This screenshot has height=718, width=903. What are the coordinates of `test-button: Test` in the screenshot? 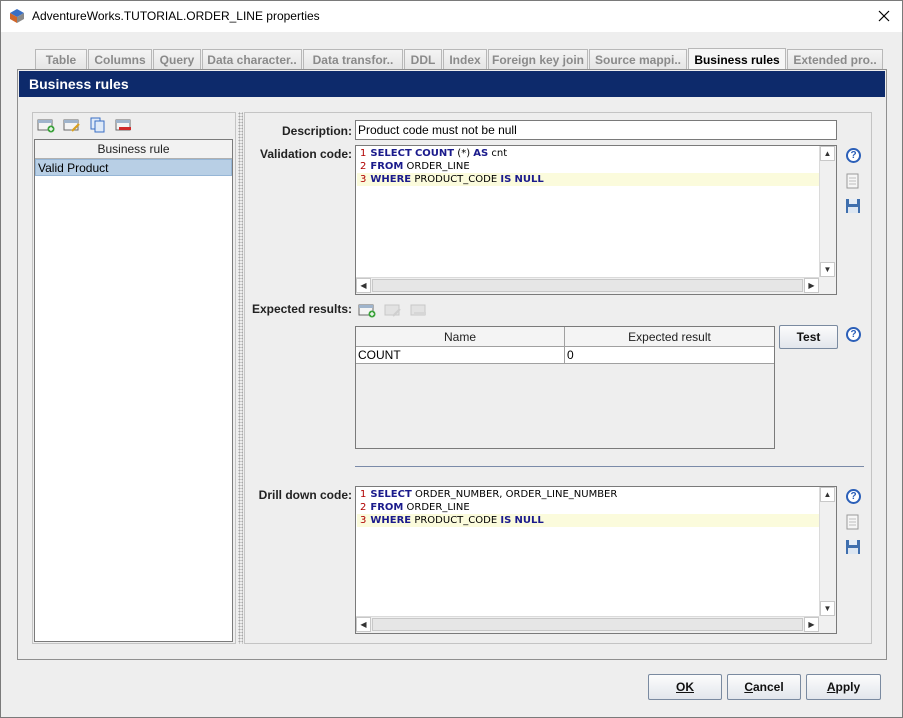 It's located at (808, 337).